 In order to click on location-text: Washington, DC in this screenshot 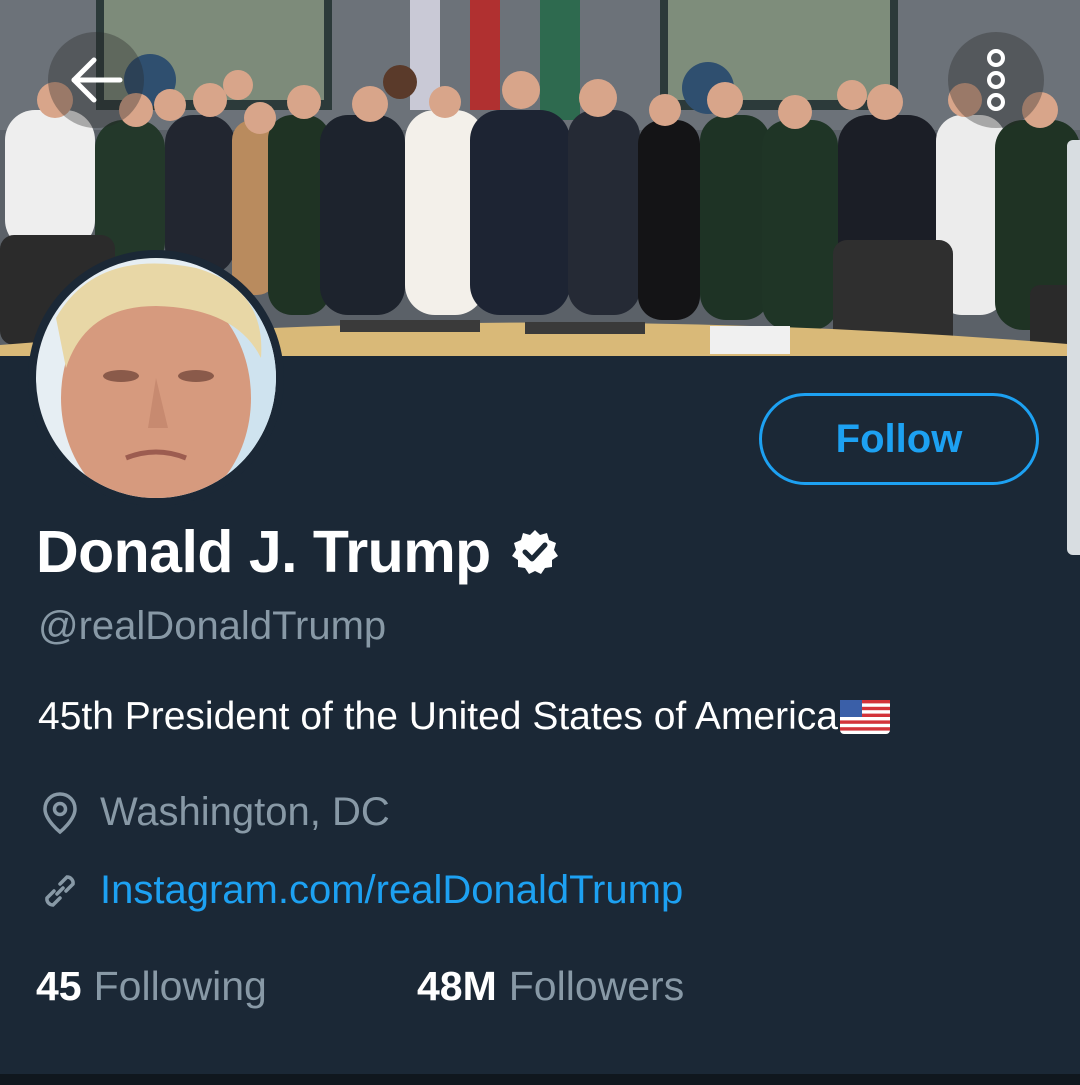, I will do `click(245, 812)`.